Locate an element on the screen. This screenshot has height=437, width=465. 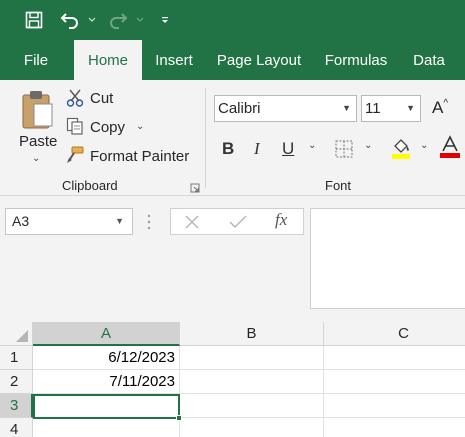
increase-font-size-button: A^ is located at coordinates (440, 108).